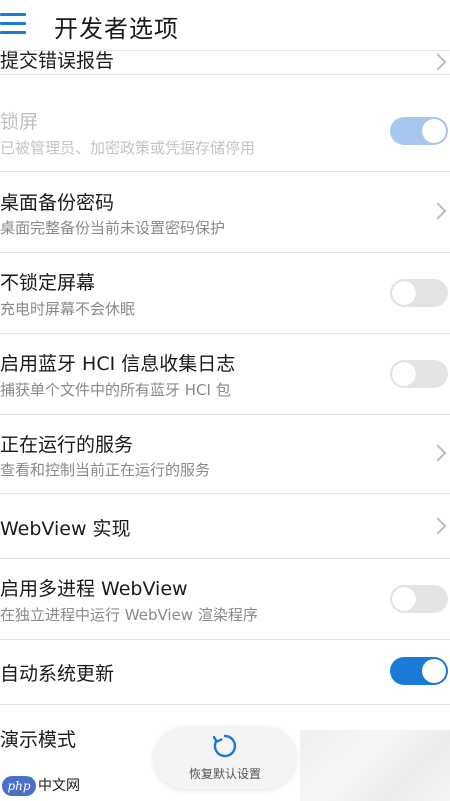  What do you see at coordinates (19, 25) in the screenshot?
I see `menu-icon` at bounding box center [19, 25].